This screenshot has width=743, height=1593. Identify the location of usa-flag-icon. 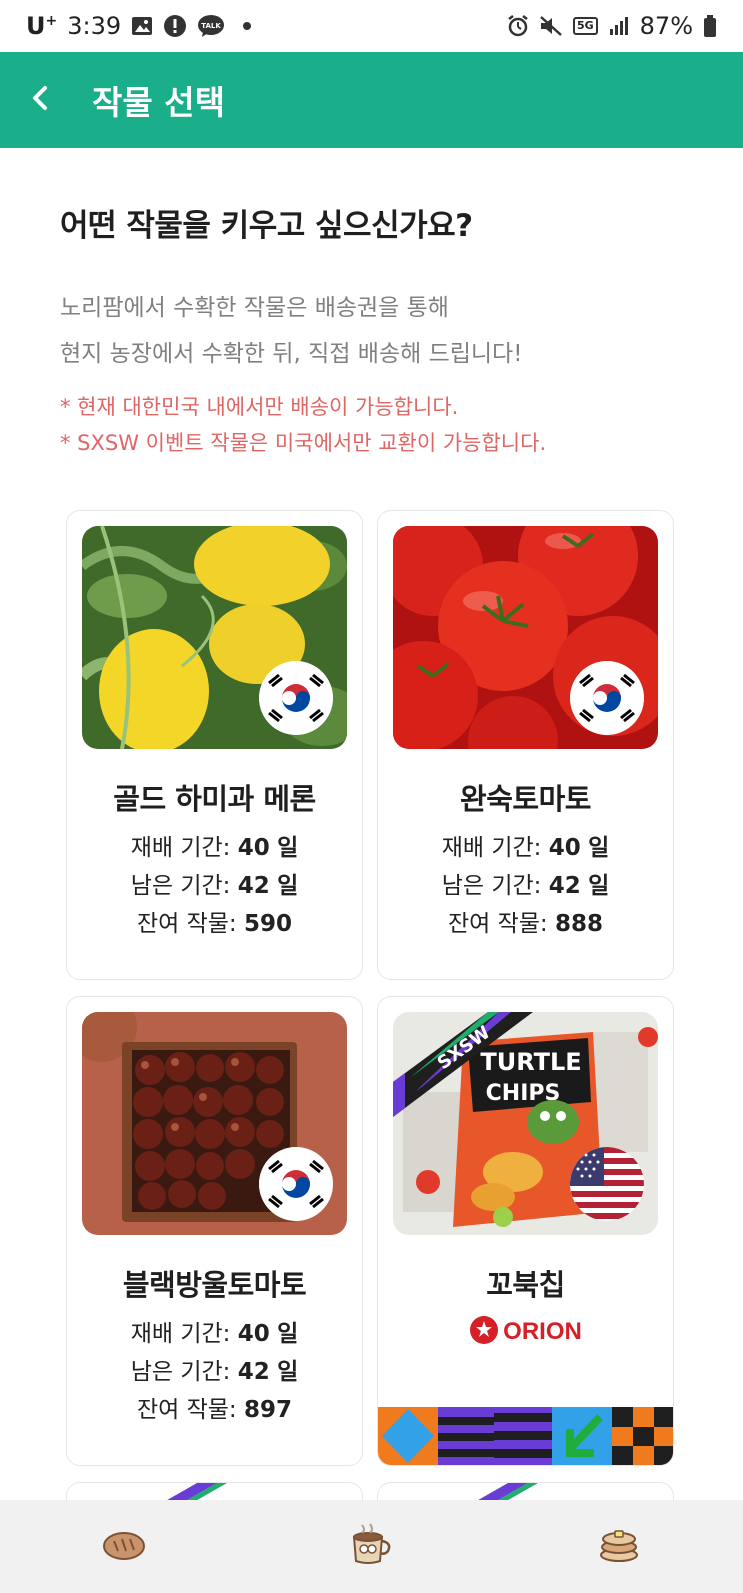
(607, 1184).